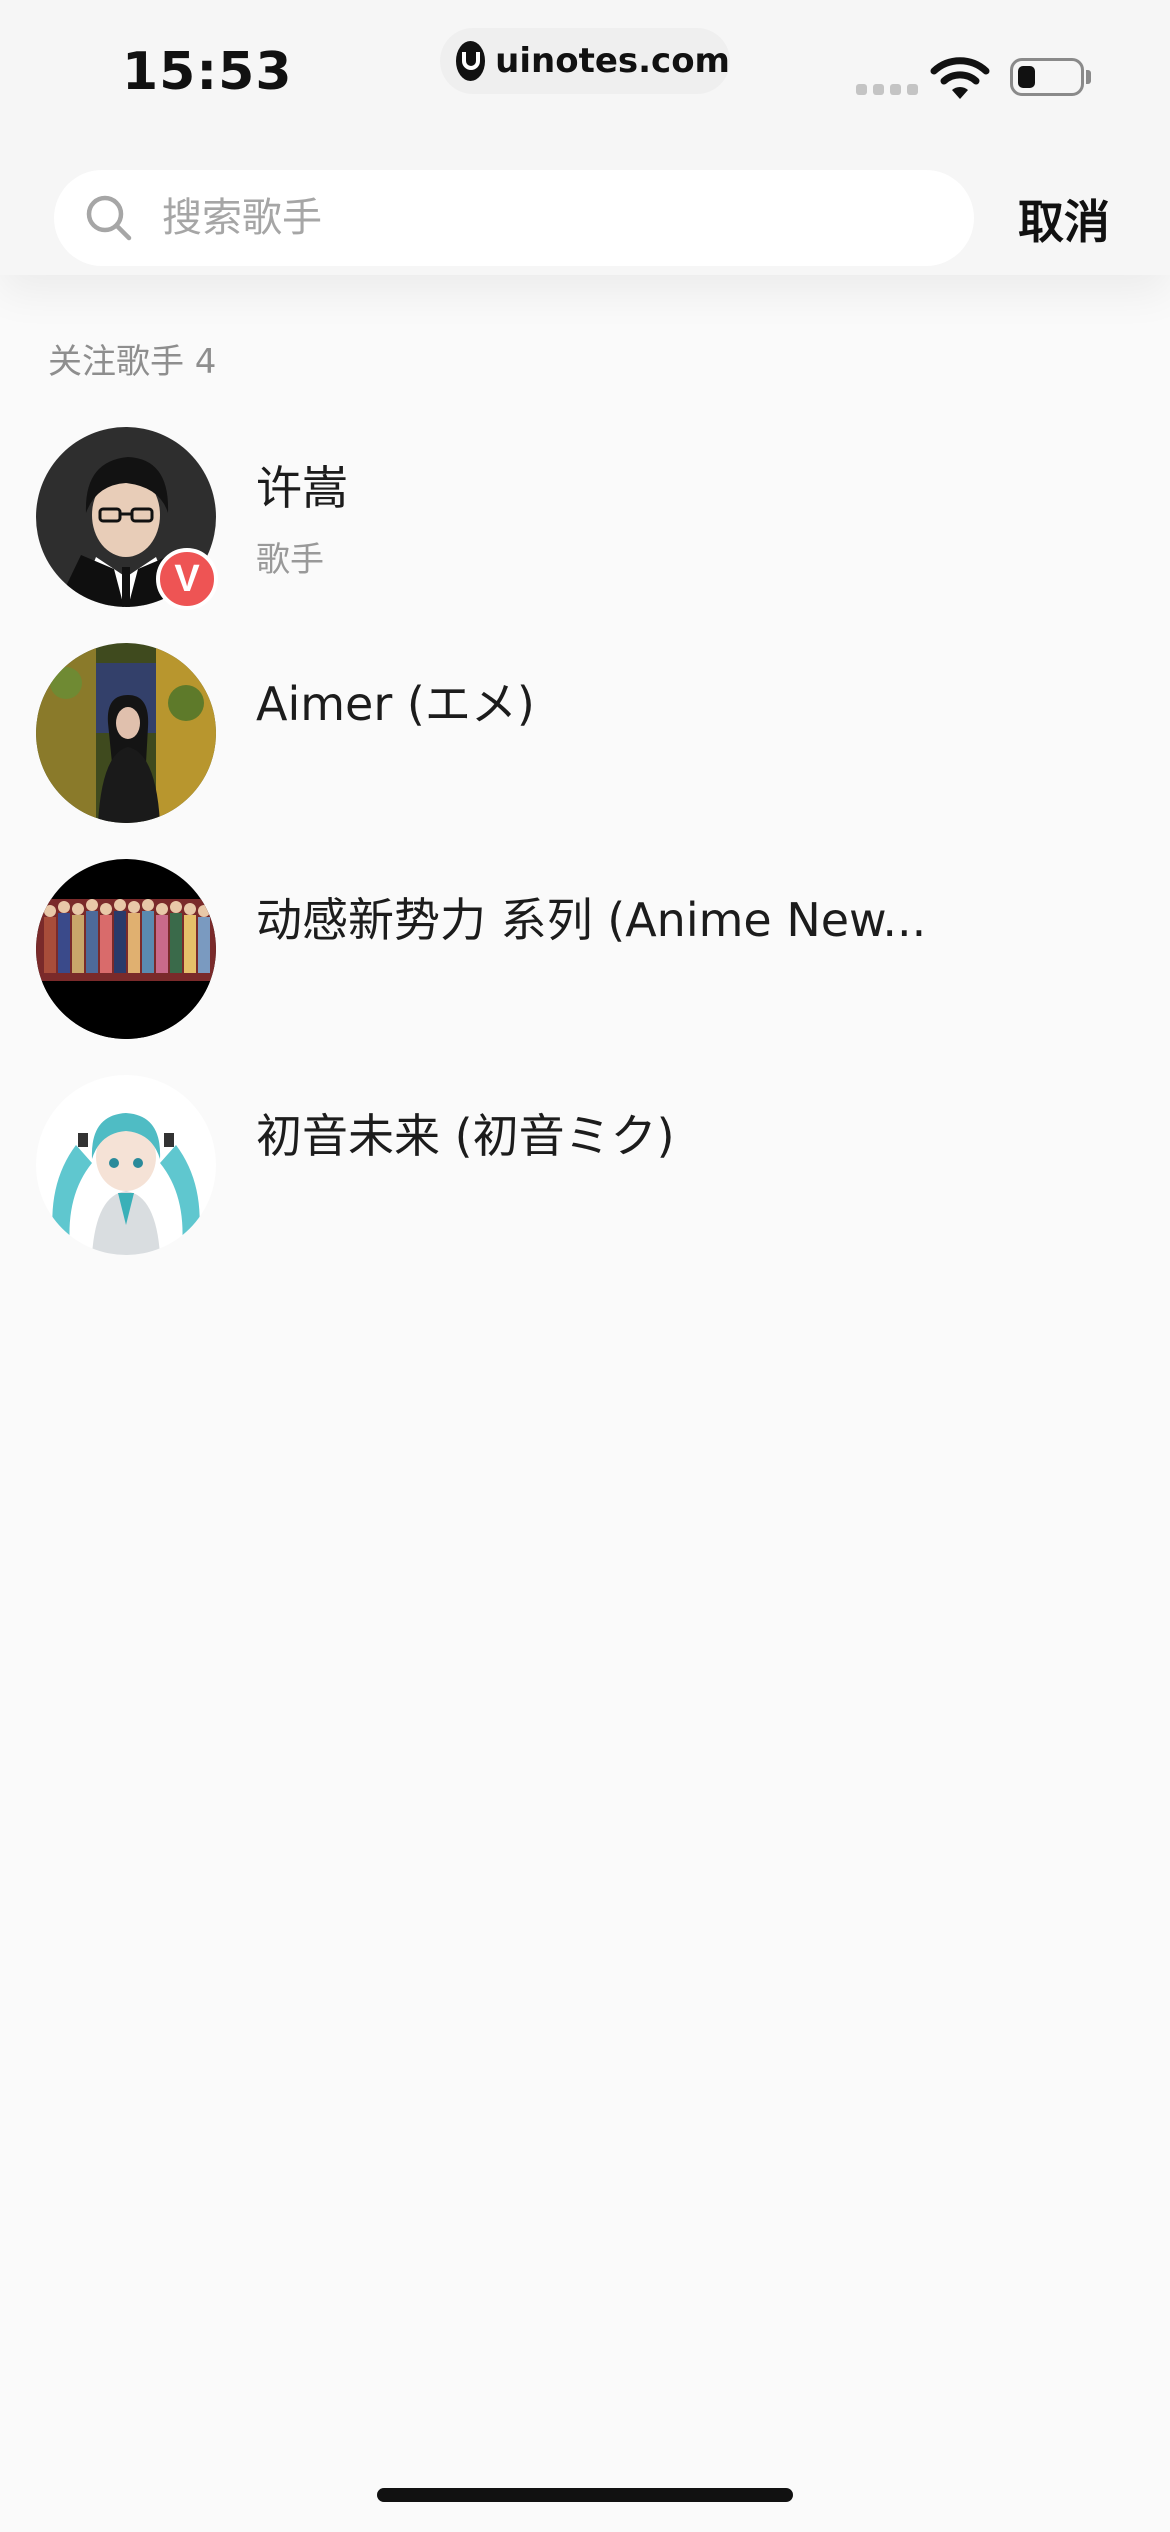  What do you see at coordinates (585, 528) in the screenshot?
I see `singer-item: V 许嵩 歌手` at bounding box center [585, 528].